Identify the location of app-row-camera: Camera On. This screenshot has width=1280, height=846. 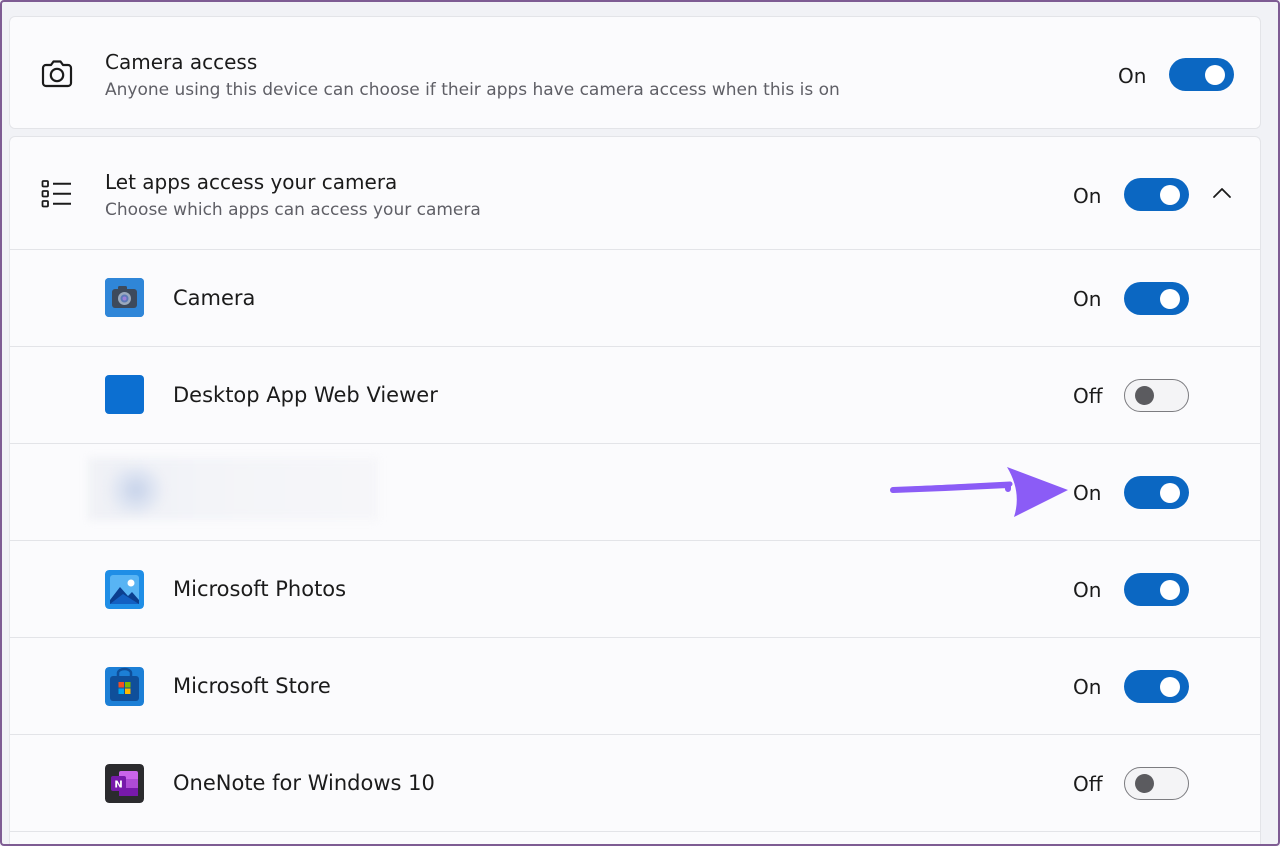
(635, 298).